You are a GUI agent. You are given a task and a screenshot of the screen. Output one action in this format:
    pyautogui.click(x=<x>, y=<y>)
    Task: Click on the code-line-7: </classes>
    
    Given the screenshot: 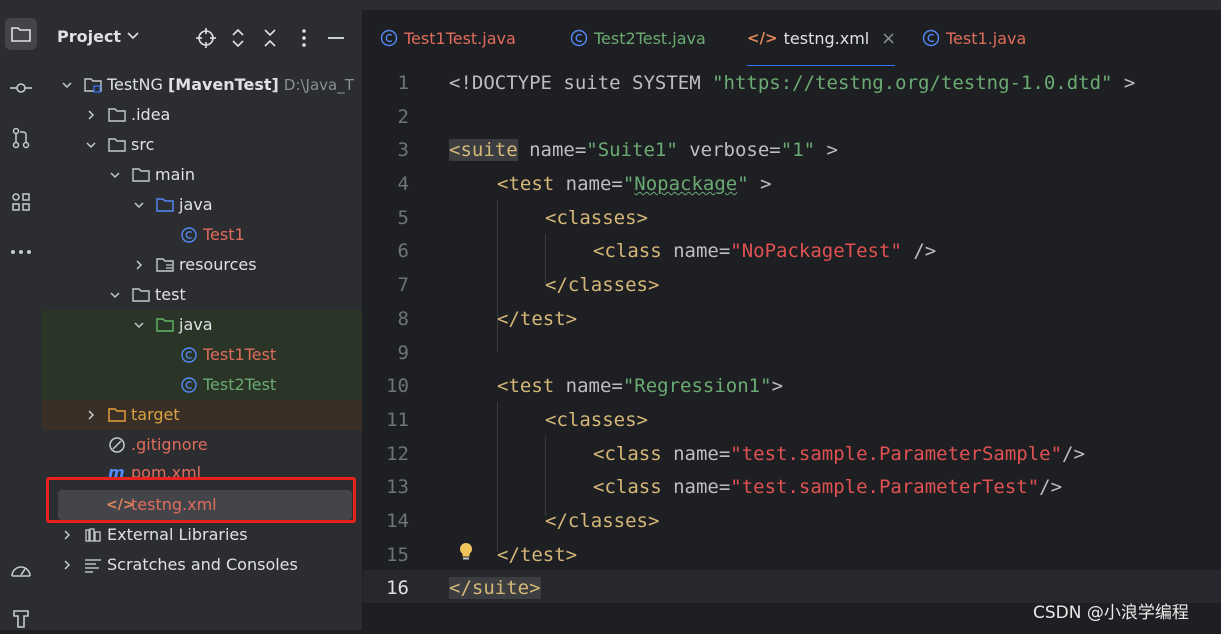 What is the action you would take?
    pyautogui.click(x=602, y=285)
    